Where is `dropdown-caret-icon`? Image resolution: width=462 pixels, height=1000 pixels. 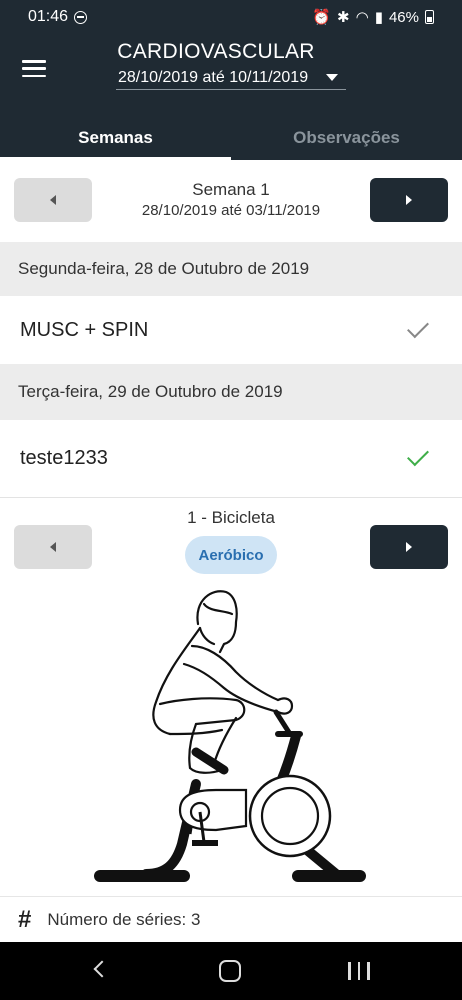
dropdown-caret-icon is located at coordinates (332, 77).